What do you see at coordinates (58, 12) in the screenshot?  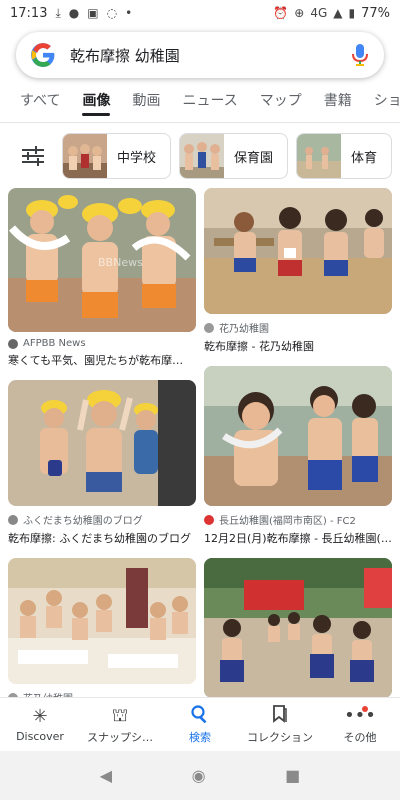 I see `download-icon: ⤓` at bounding box center [58, 12].